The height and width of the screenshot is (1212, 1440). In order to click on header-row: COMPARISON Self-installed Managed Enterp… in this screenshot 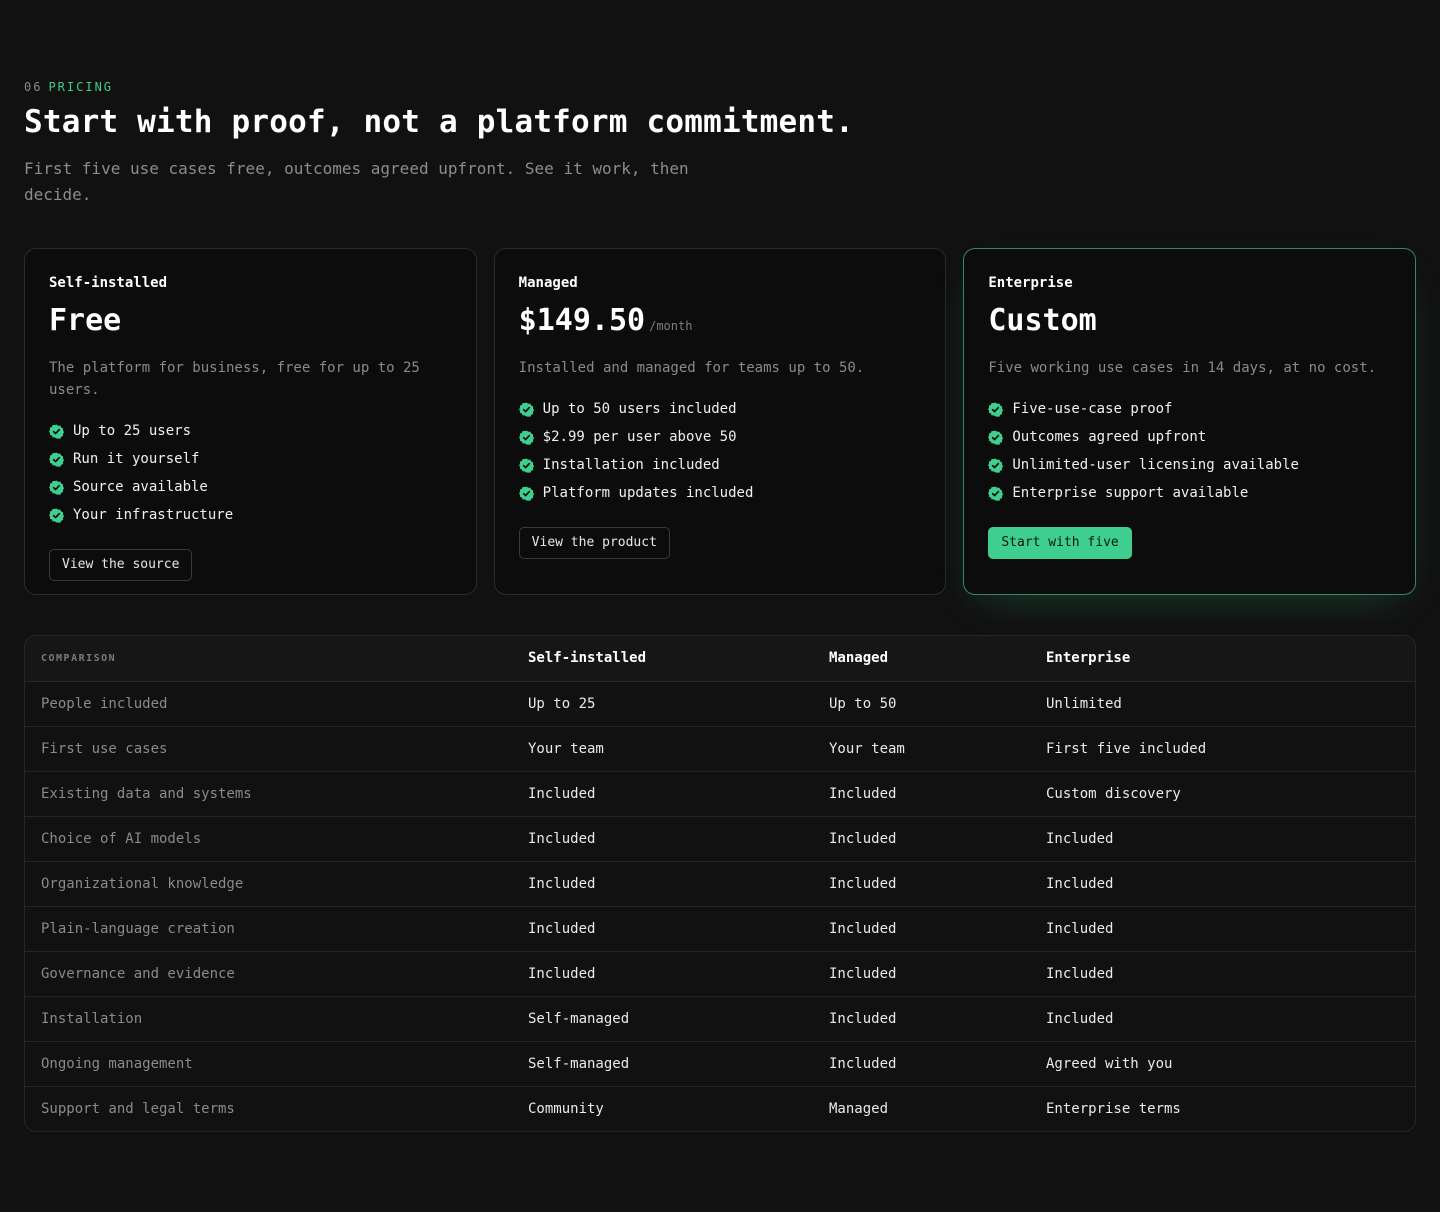, I will do `click(720, 659)`.